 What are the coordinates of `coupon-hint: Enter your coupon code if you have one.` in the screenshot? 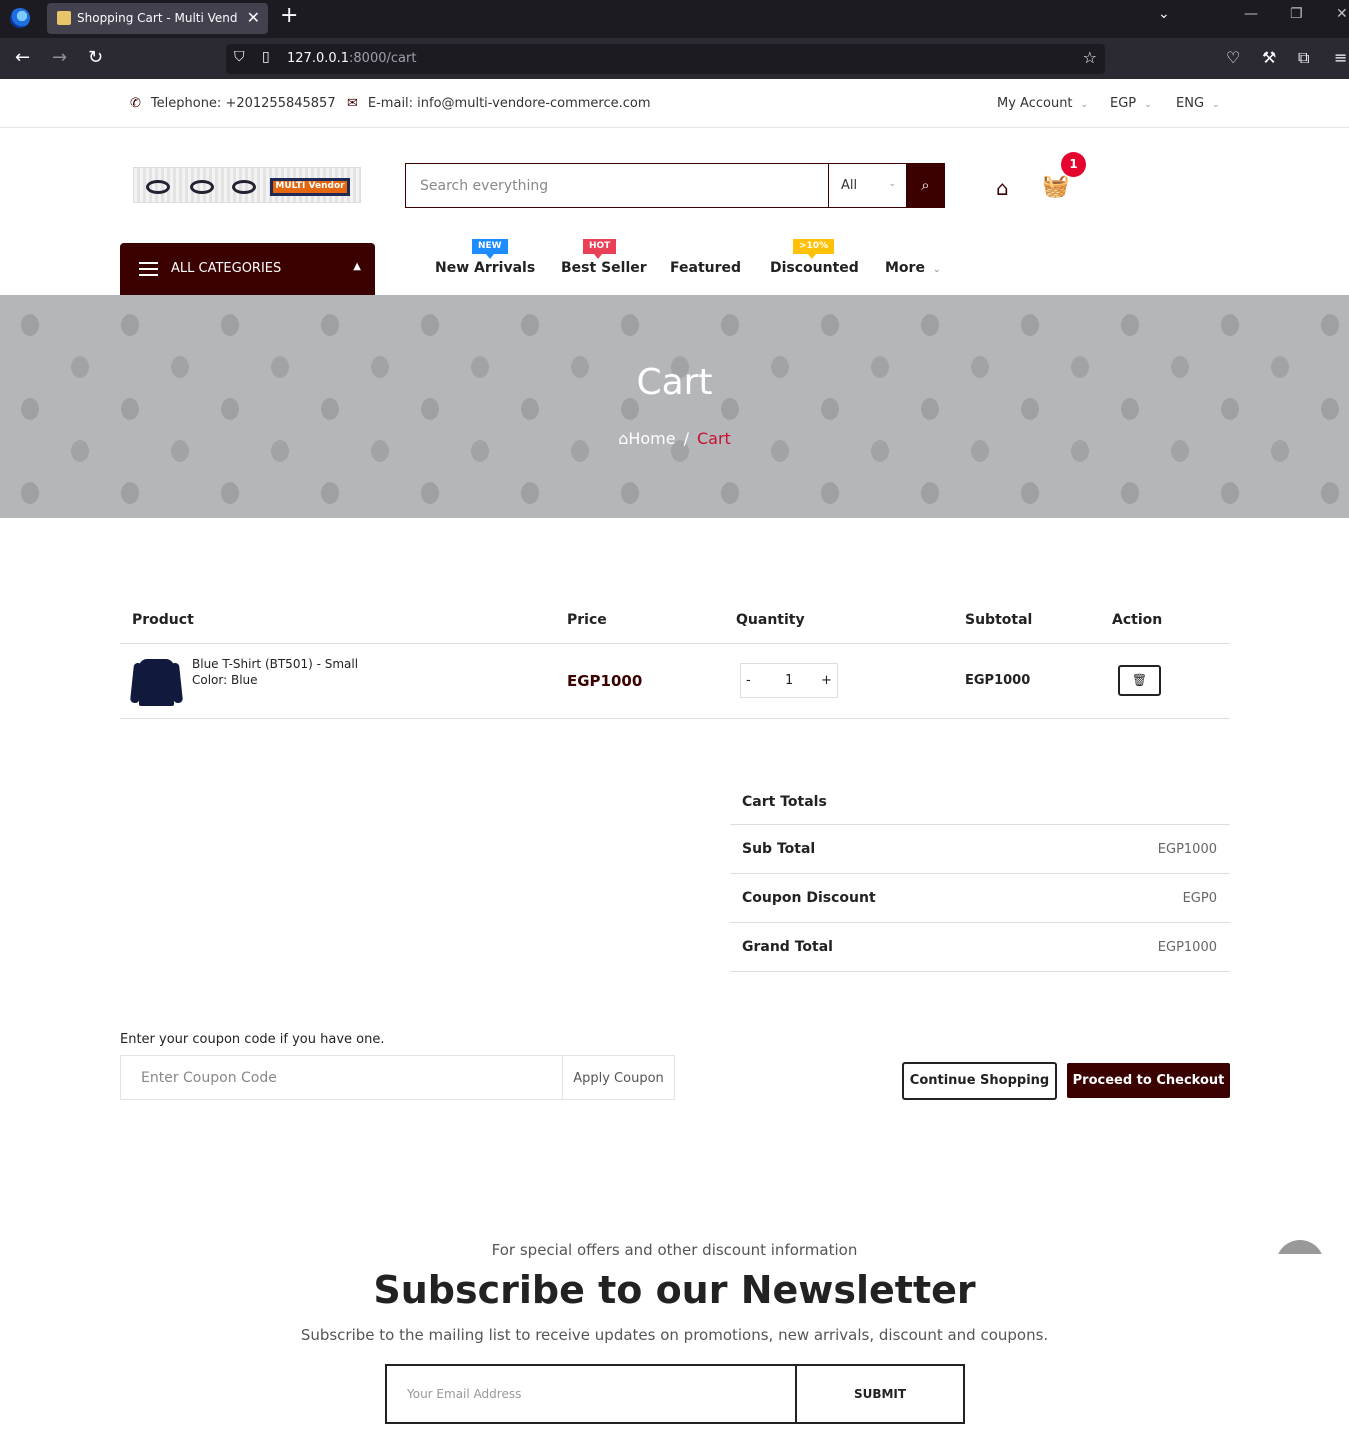 It's located at (252, 1039).